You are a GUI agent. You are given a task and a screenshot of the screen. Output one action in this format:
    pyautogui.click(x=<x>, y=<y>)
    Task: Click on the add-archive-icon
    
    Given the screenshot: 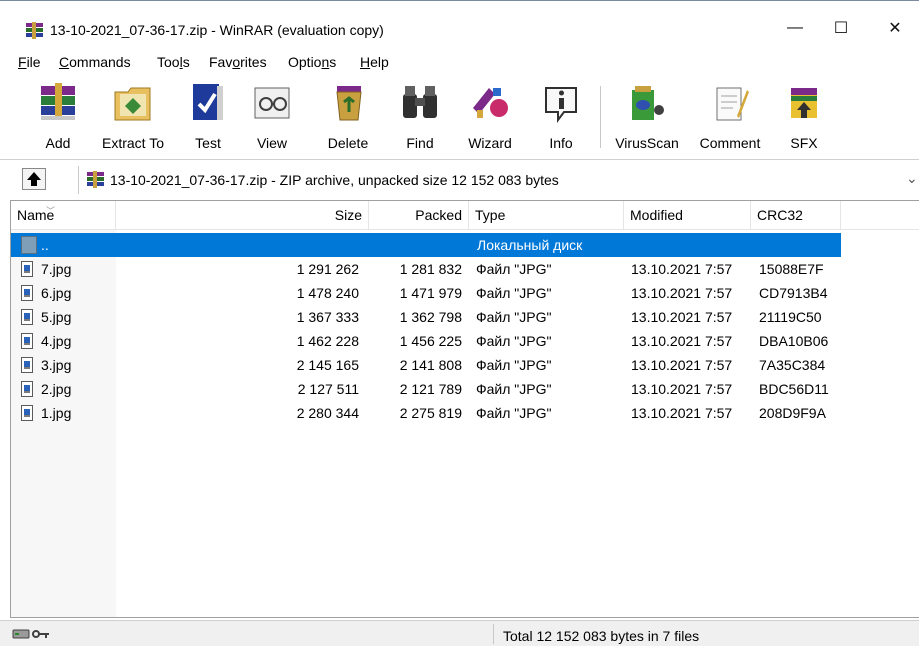 What is the action you would take?
    pyautogui.click(x=58, y=101)
    